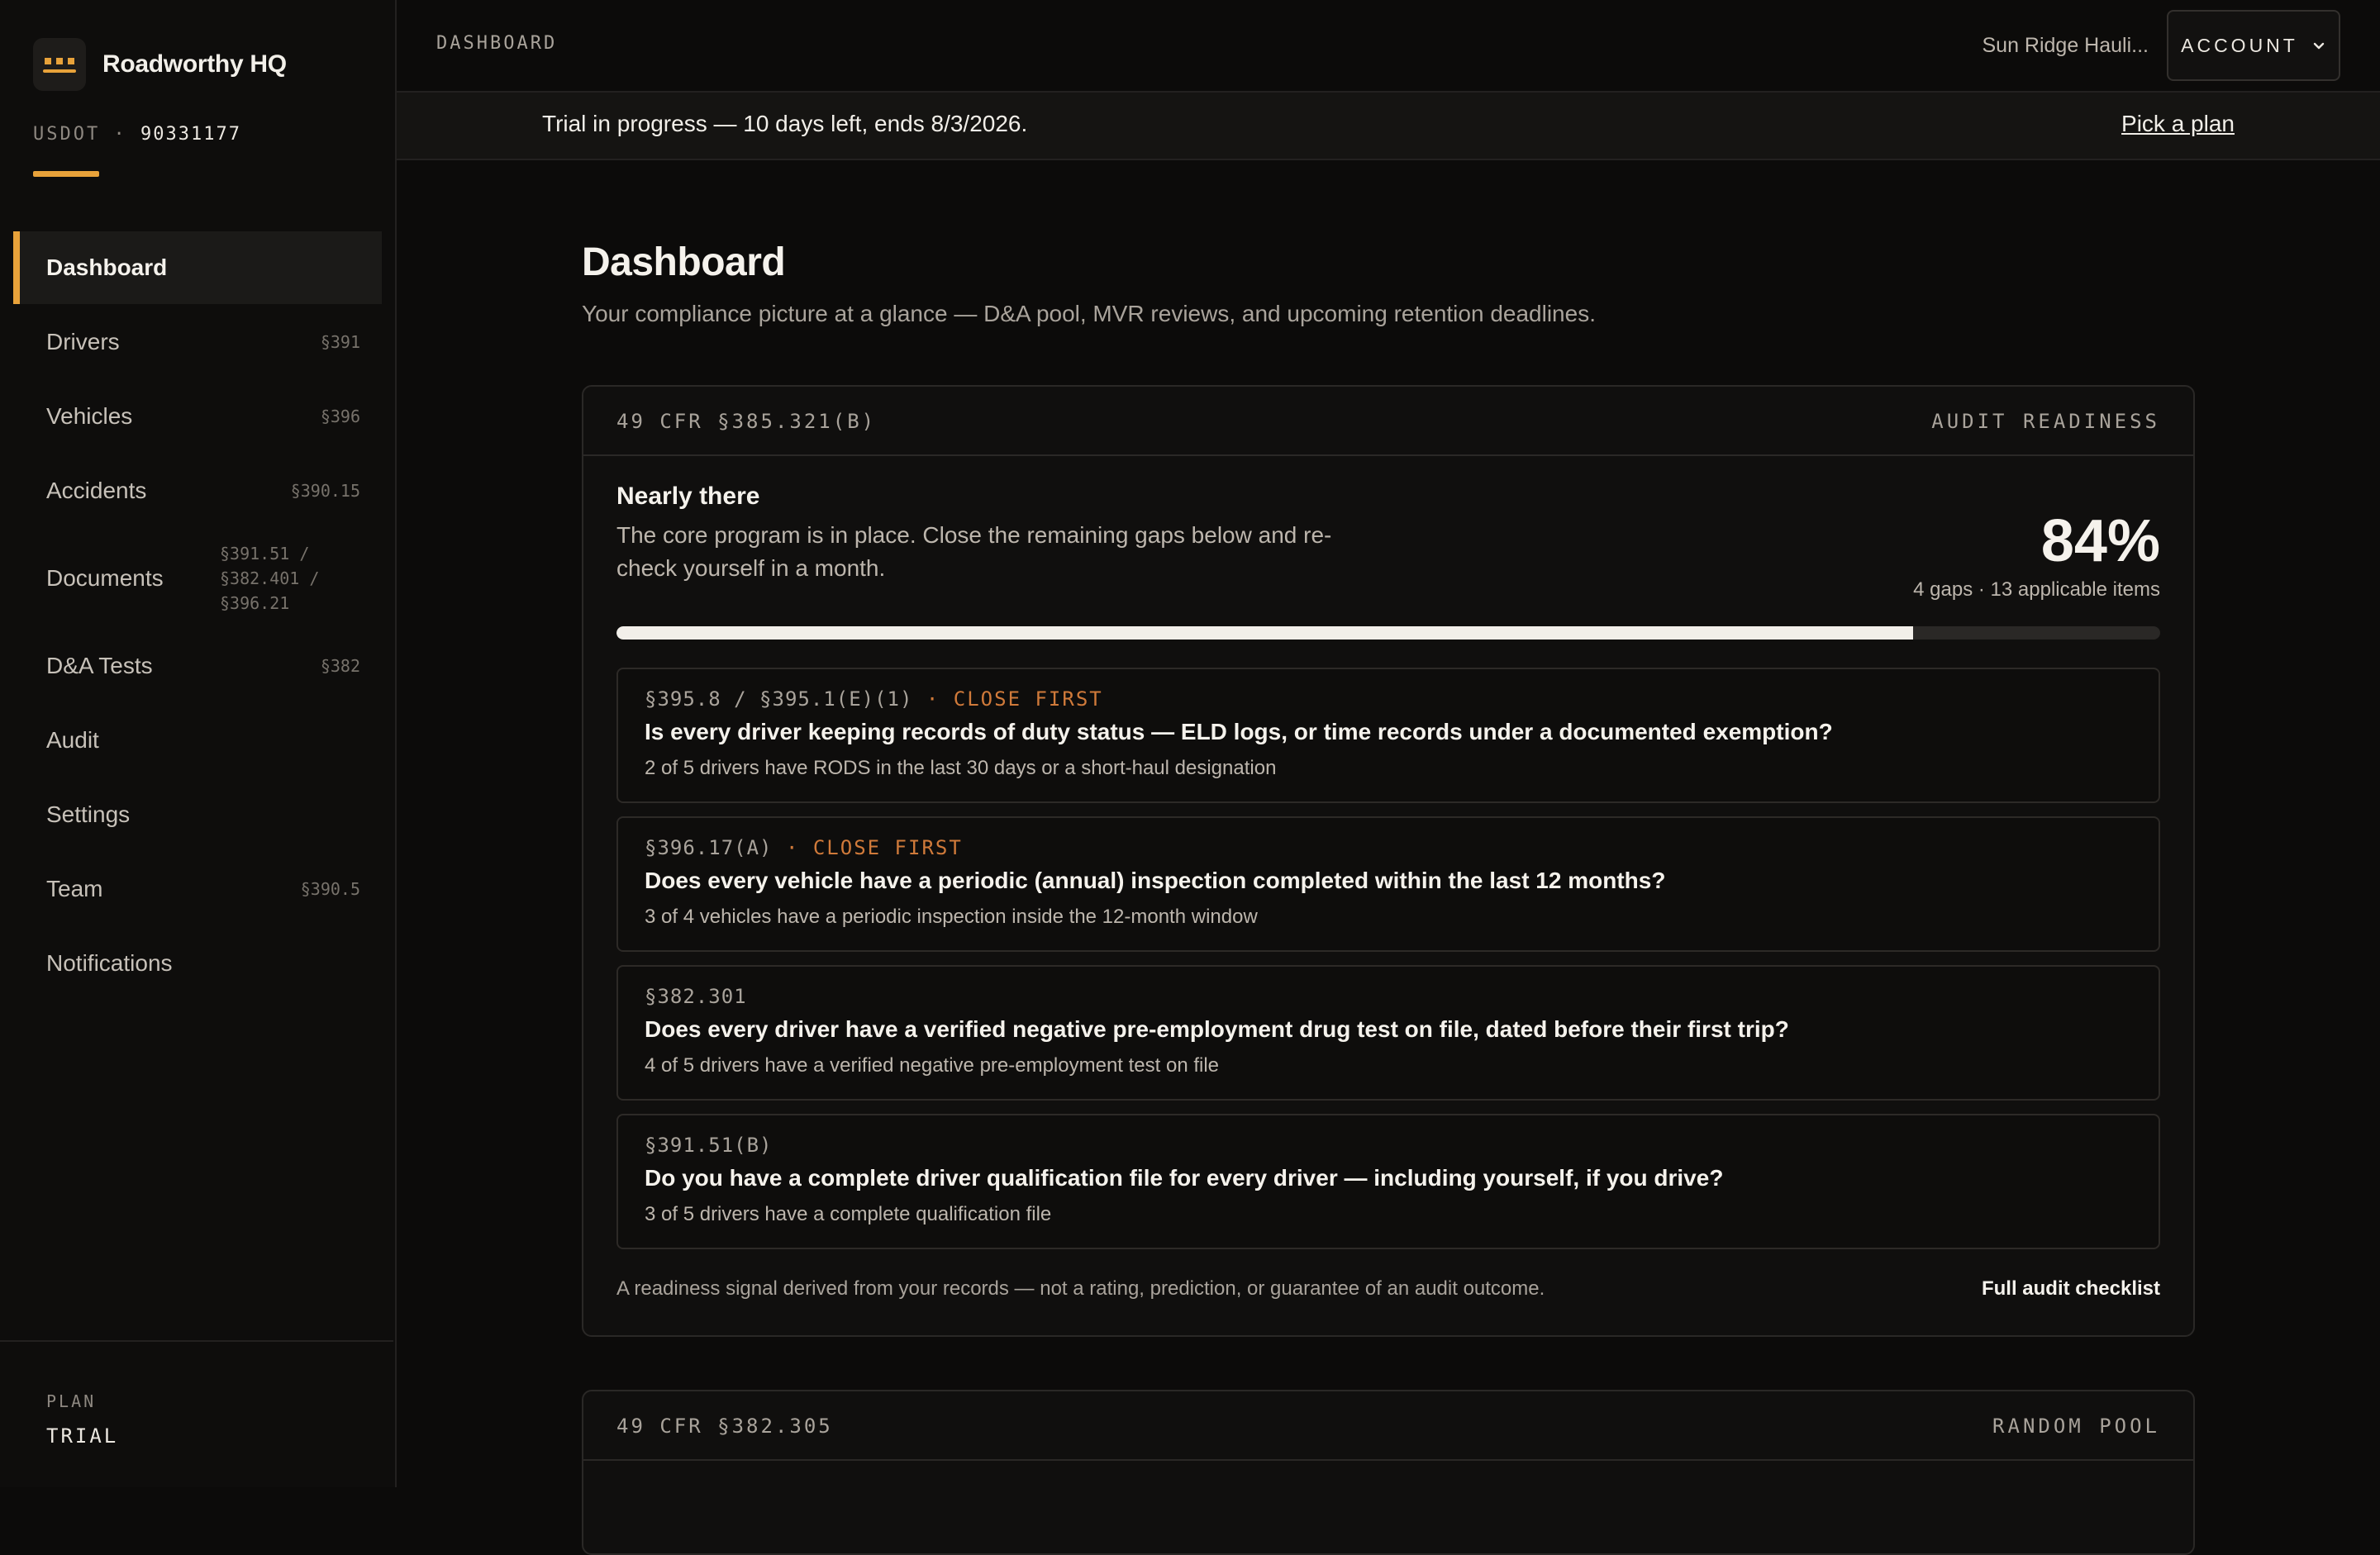  Describe the element at coordinates (684, 262) in the screenshot. I see `page-title: Dashboard` at that location.